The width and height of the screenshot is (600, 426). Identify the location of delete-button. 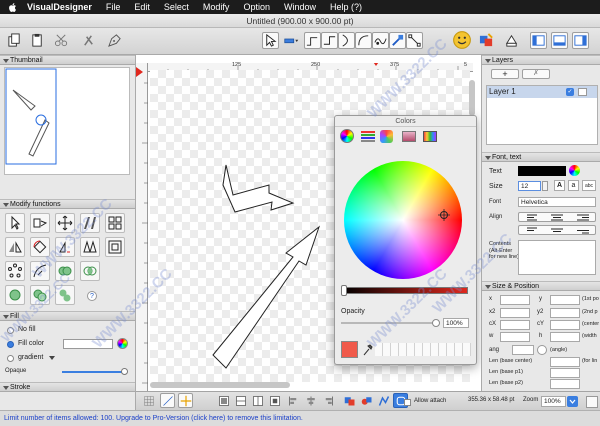
(88, 40).